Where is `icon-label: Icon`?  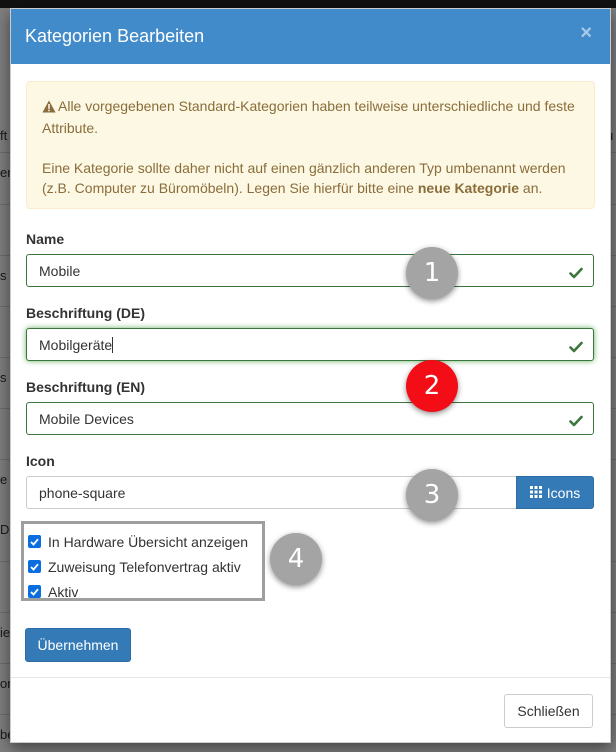
icon-label: Icon is located at coordinates (40, 461).